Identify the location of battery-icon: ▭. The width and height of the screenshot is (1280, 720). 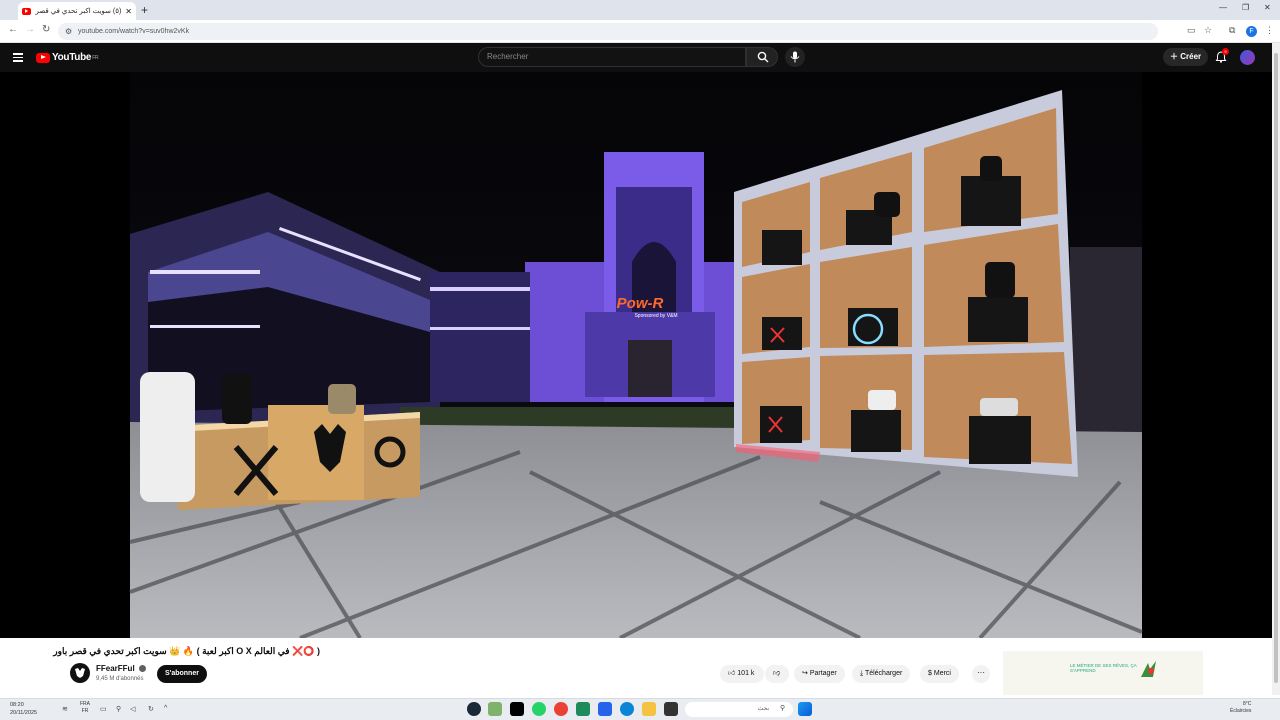
(103, 709).